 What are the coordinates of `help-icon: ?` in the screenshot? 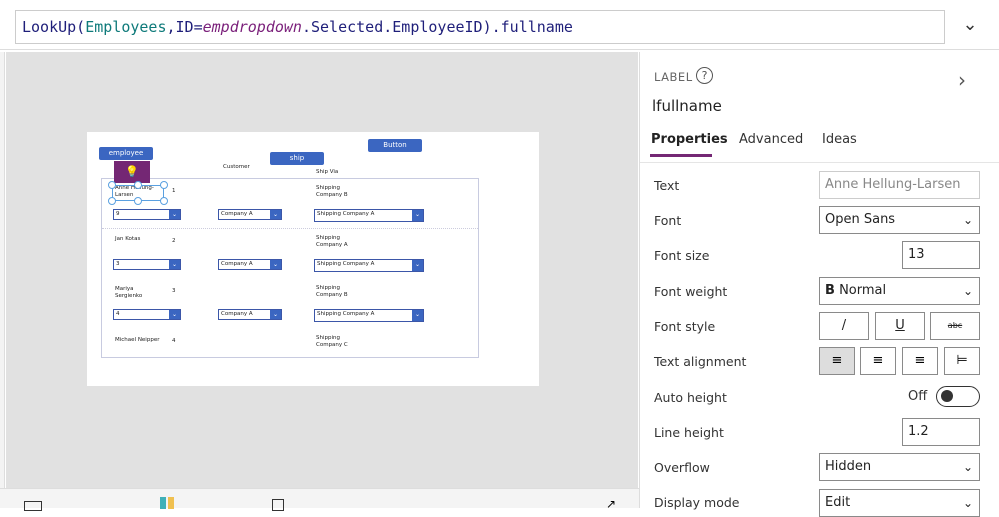 It's located at (704, 75).